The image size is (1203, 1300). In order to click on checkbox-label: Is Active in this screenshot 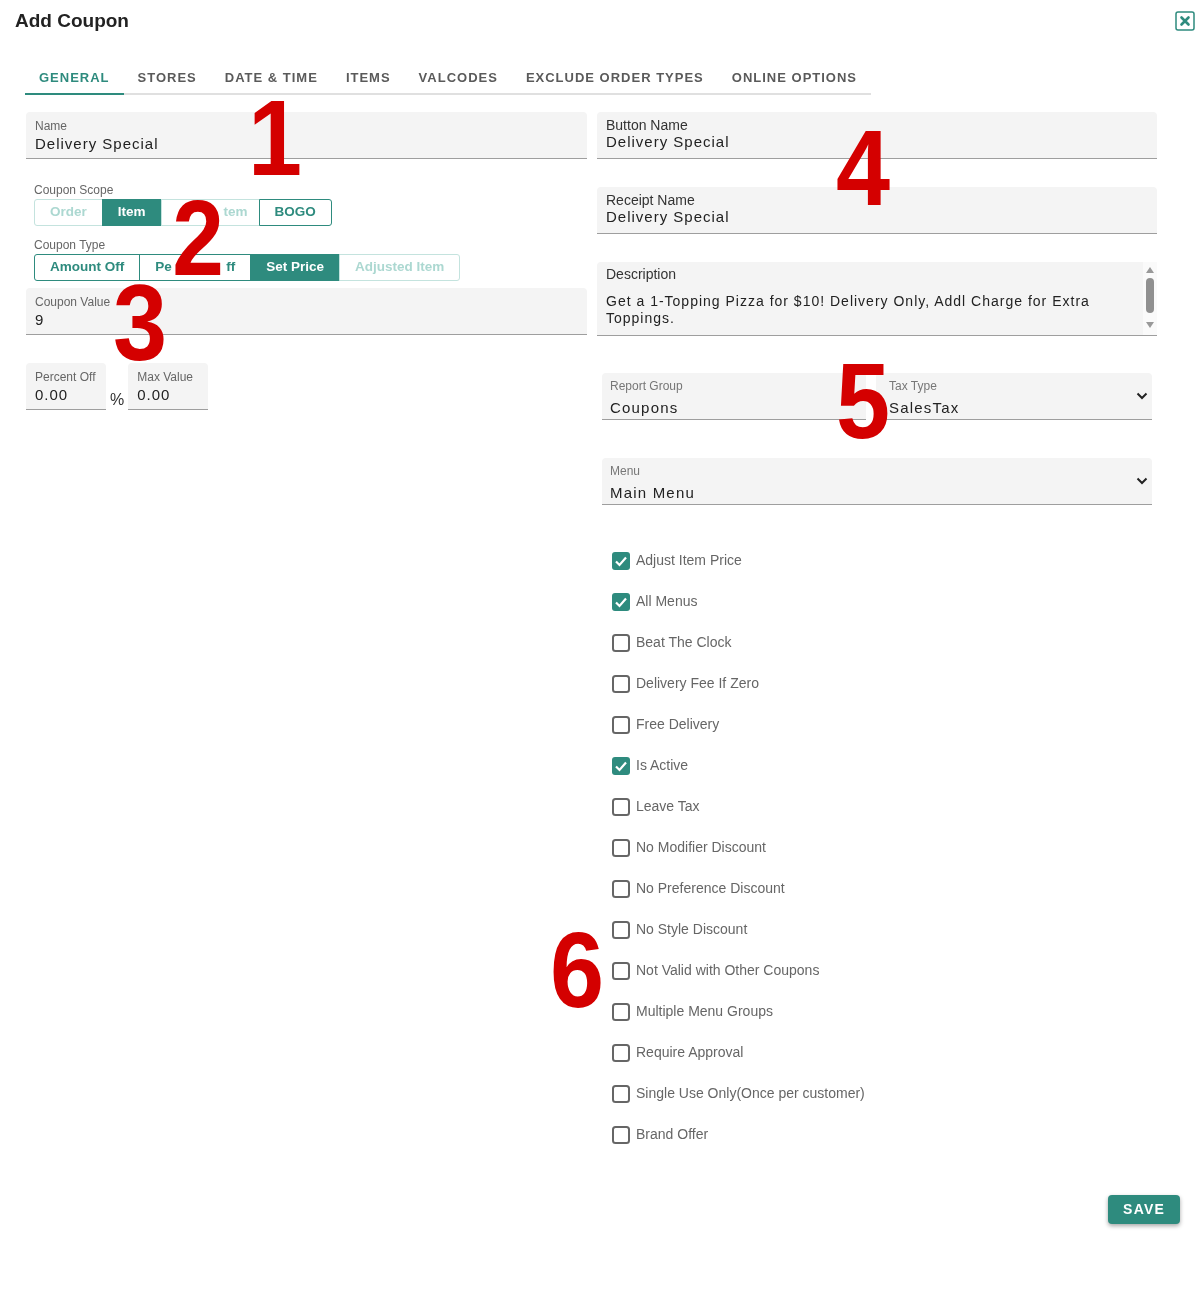, I will do `click(662, 765)`.